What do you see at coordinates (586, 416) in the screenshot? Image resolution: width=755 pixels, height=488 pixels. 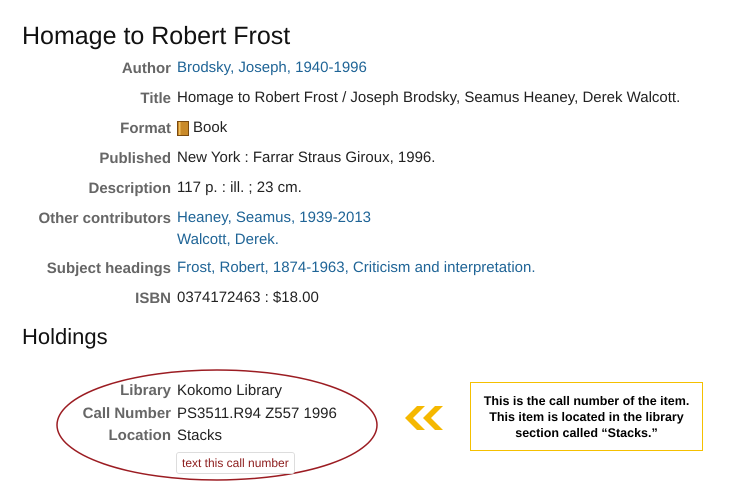 I see `callout-box: This is the call number of the item. This item is located in the library section called “Stacks.”` at bounding box center [586, 416].